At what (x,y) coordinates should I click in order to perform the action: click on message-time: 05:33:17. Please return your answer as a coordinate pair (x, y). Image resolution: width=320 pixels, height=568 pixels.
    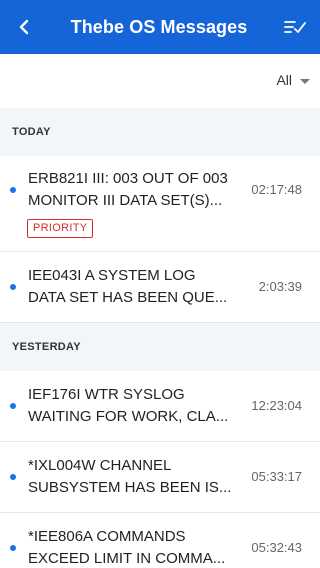
    Looking at the image, I should click on (276, 476).